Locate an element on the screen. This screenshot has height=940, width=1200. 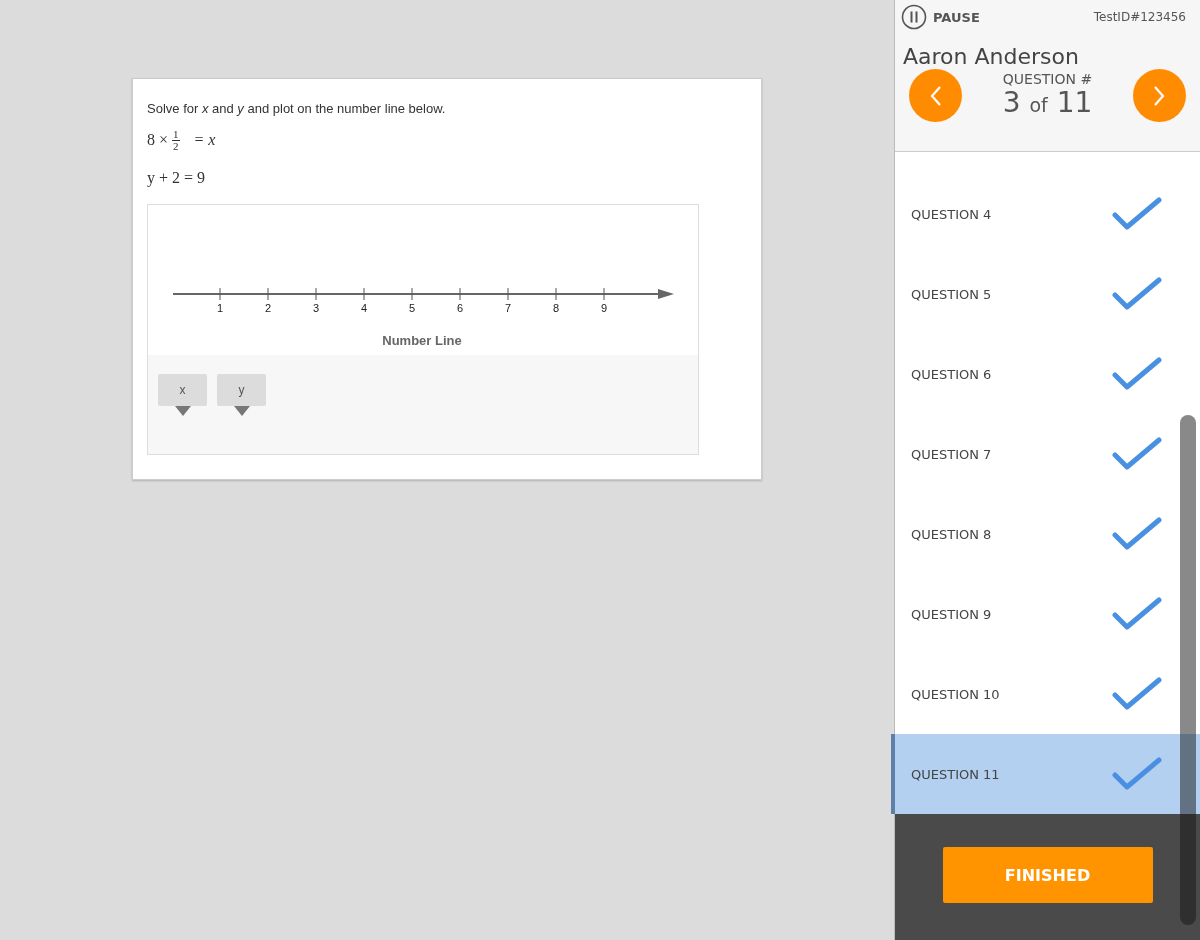
tick-label: 3 is located at coordinates (316, 308).